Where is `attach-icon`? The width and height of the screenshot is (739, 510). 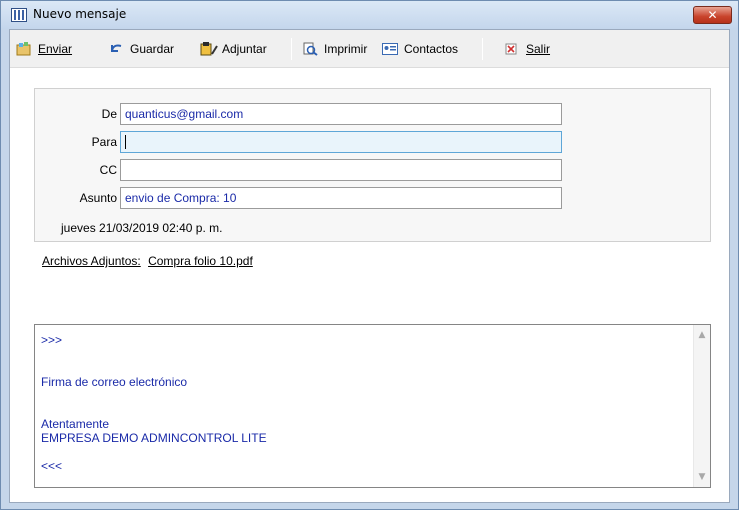
attach-icon is located at coordinates (209, 49).